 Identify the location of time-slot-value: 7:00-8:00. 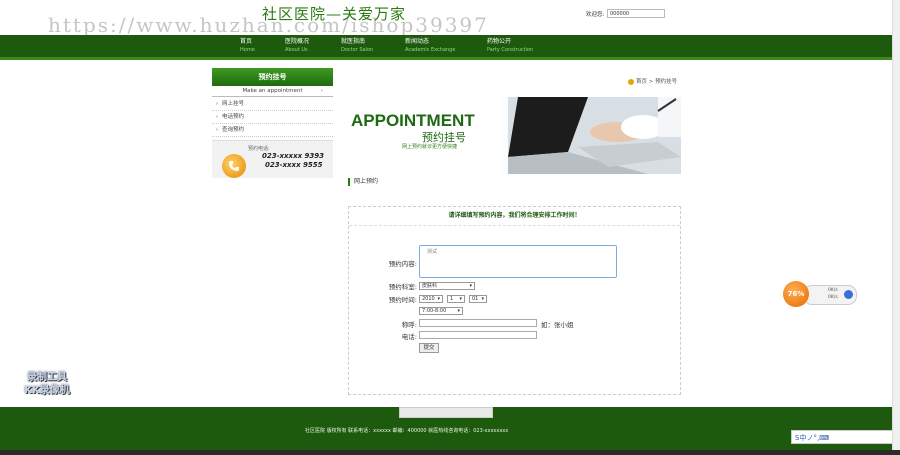
(434, 311).